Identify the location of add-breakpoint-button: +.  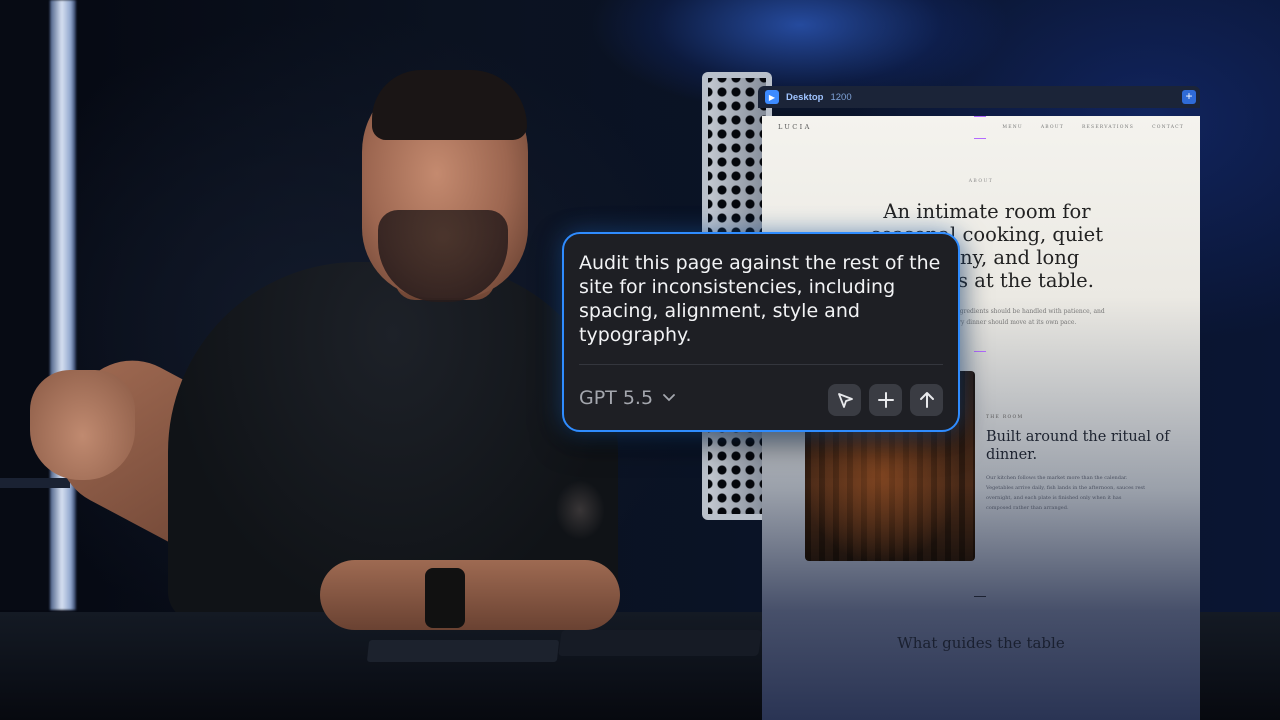
(1189, 97).